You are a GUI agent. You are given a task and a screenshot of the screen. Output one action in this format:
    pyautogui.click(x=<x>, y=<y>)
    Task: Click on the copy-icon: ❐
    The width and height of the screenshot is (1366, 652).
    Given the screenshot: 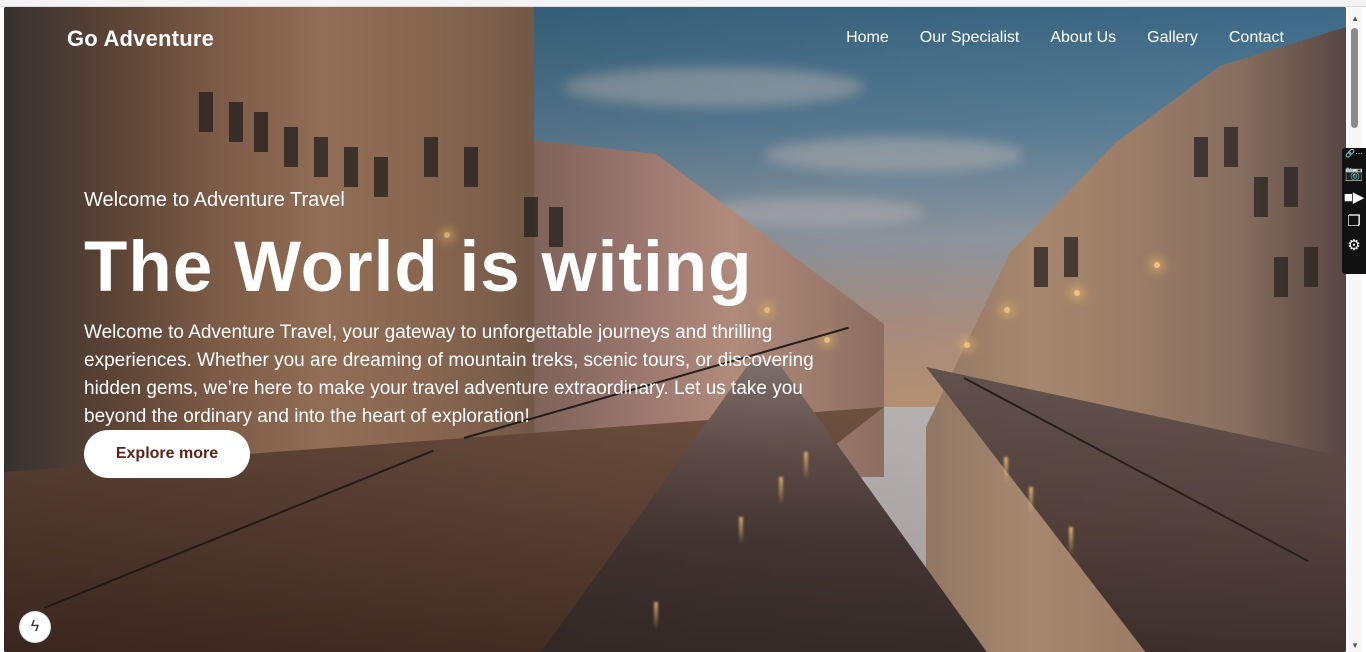 What is the action you would take?
    pyautogui.click(x=1353, y=221)
    